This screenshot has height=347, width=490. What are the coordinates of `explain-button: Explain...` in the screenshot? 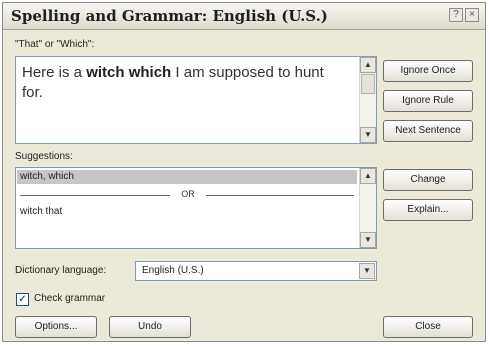 It's located at (428, 210).